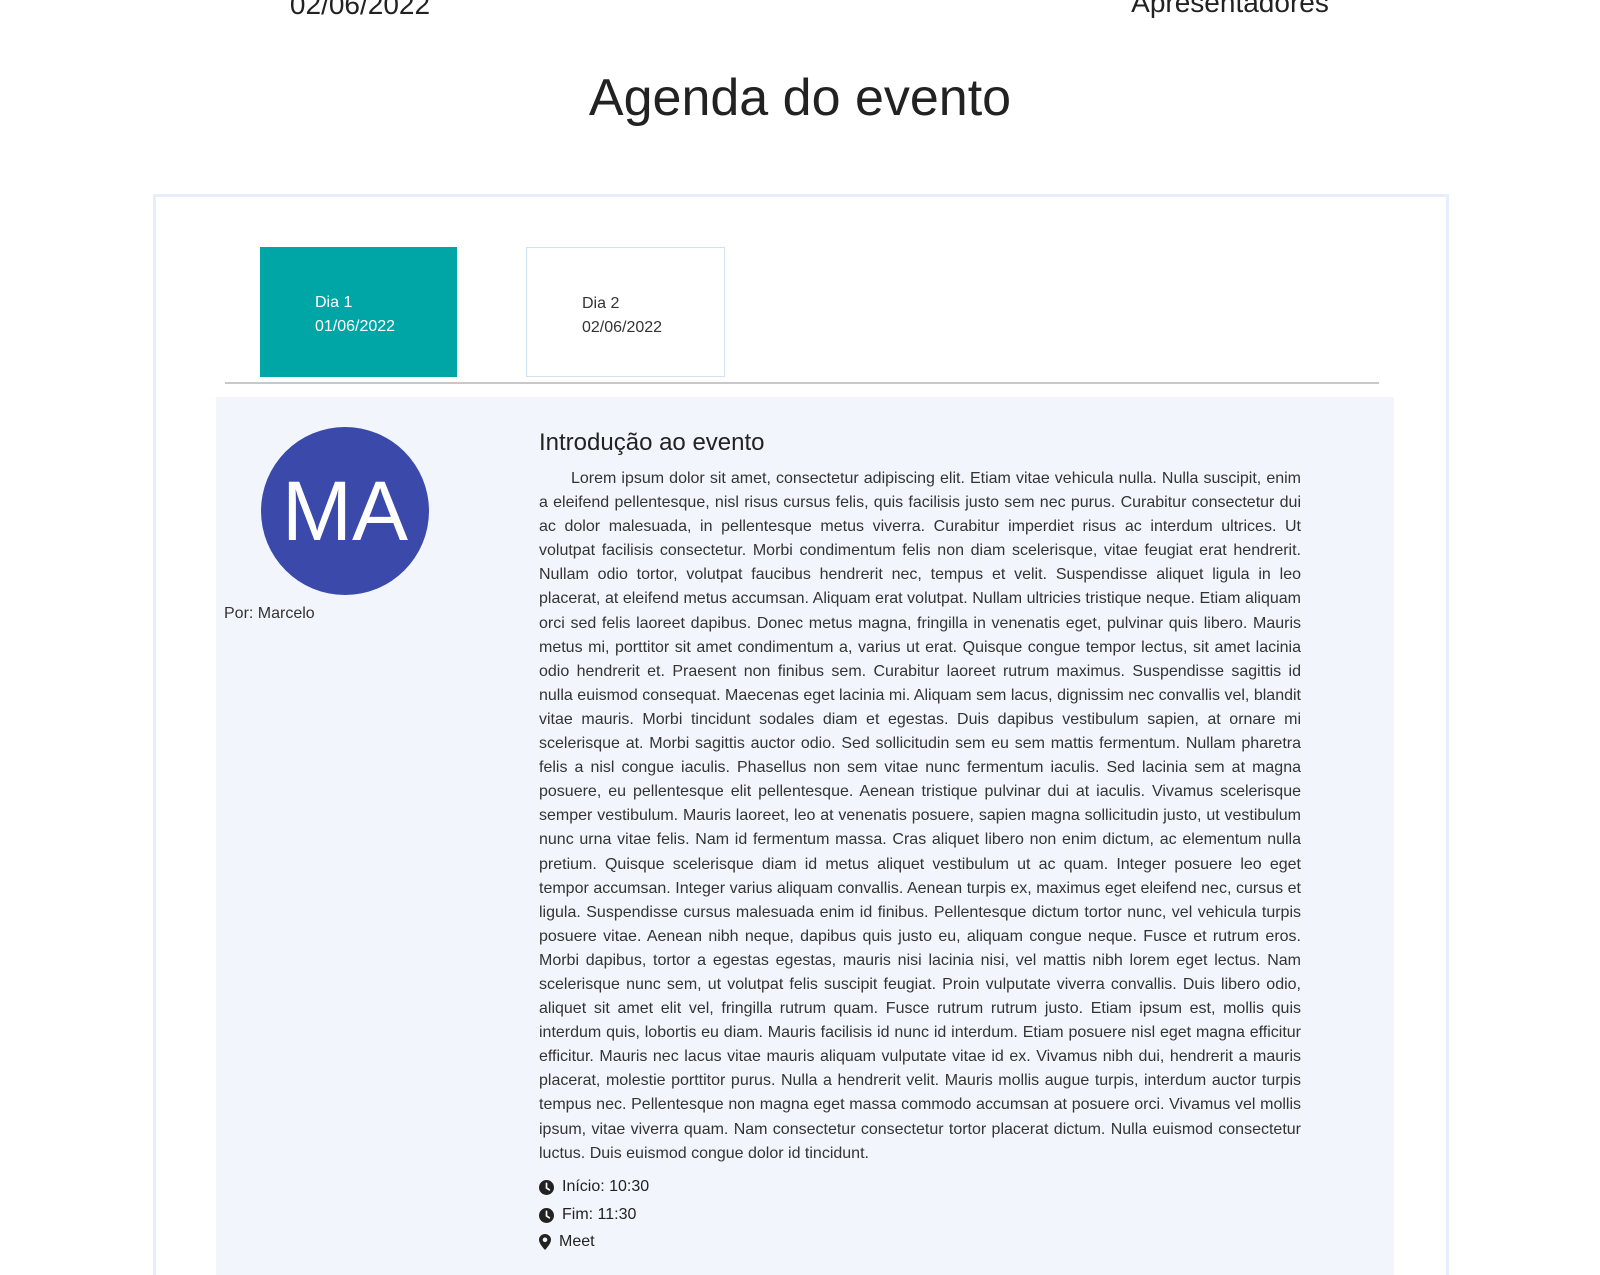 This screenshot has width=1600, height=1275. Describe the element at coordinates (622, 327) in the screenshot. I see `tab-date-label: 02/06/2022` at that location.